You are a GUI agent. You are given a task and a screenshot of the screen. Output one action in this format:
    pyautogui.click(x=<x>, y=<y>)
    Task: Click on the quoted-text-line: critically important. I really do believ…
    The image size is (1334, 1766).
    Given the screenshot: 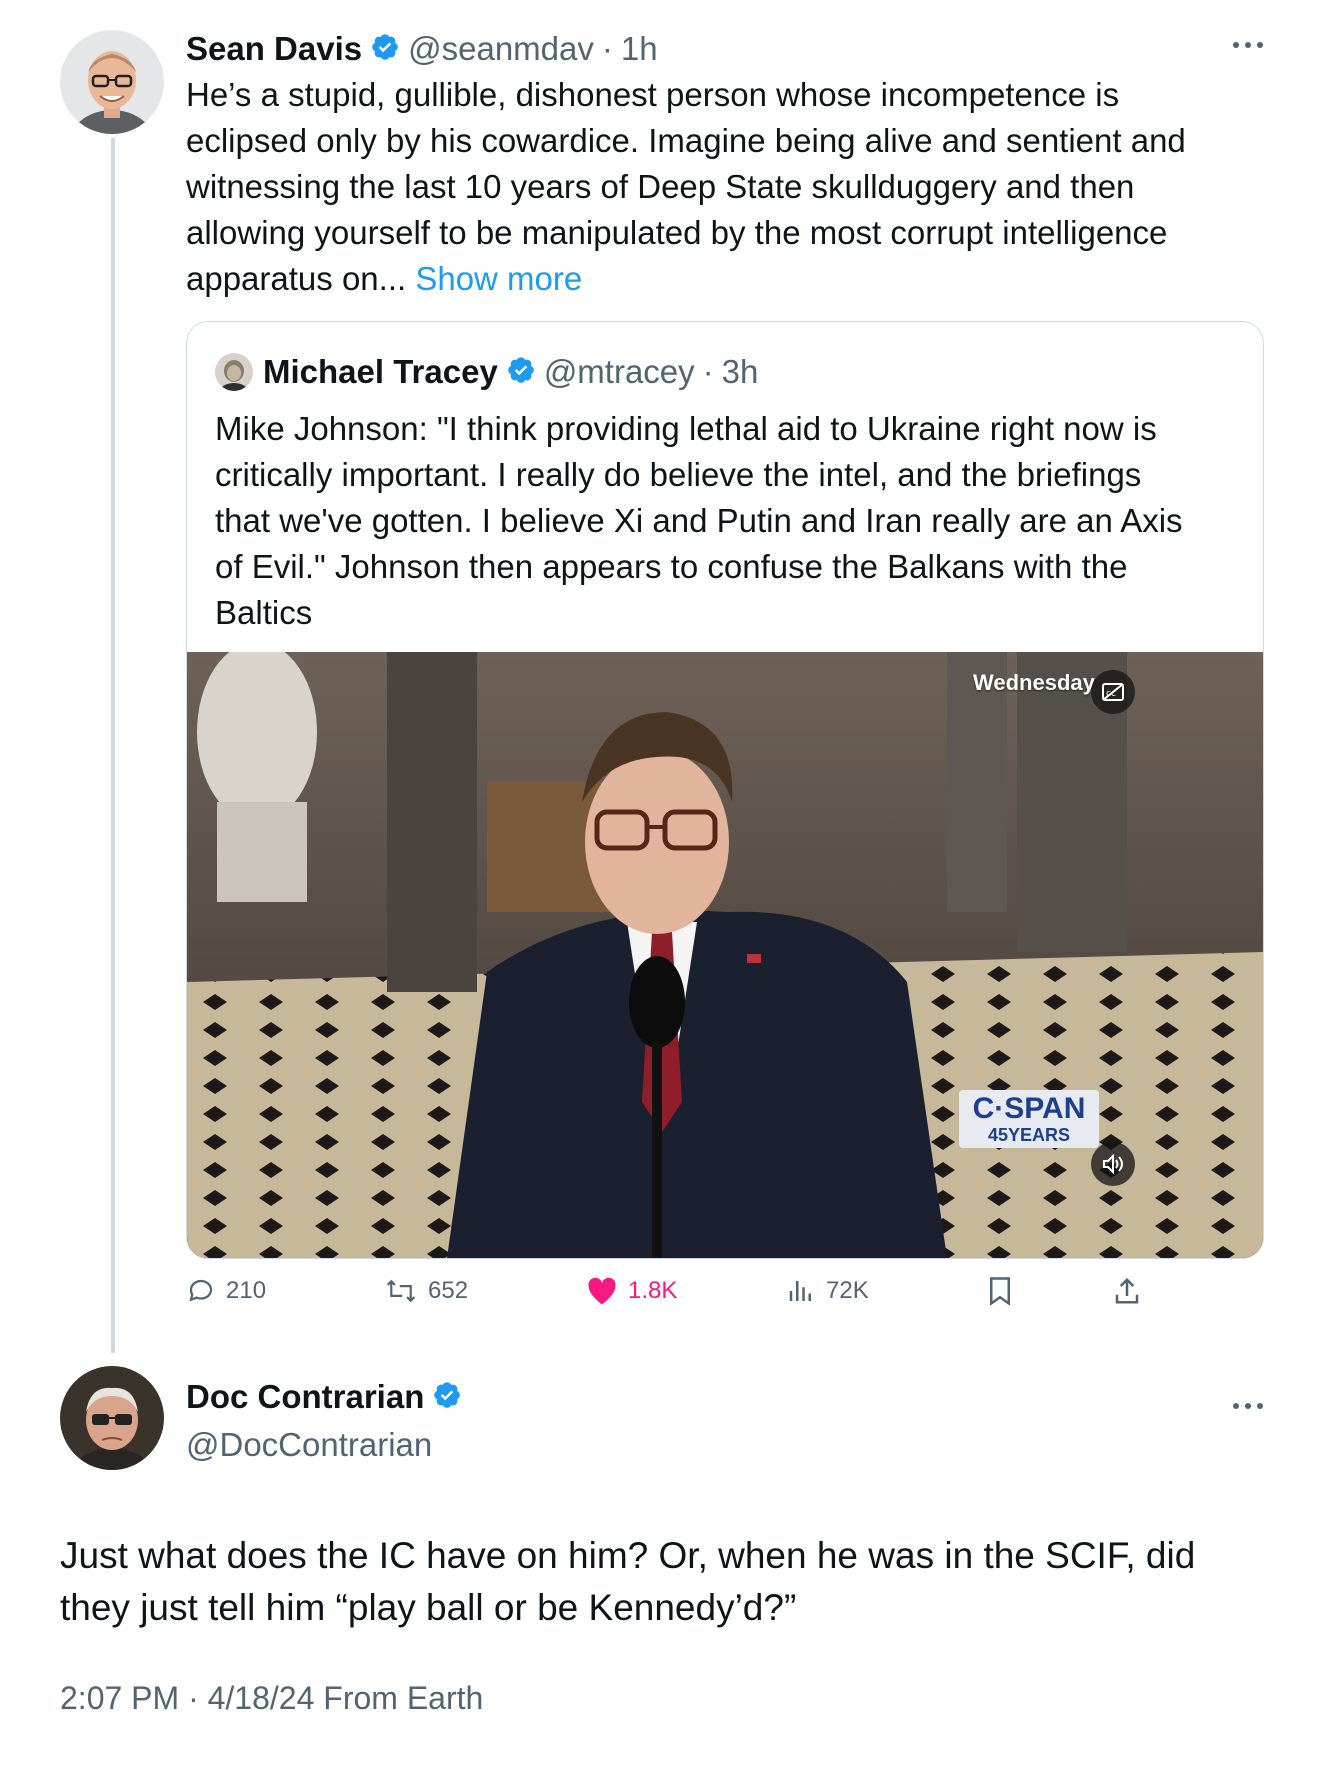 What is the action you would take?
    pyautogui.click(x=678, y=474)
    